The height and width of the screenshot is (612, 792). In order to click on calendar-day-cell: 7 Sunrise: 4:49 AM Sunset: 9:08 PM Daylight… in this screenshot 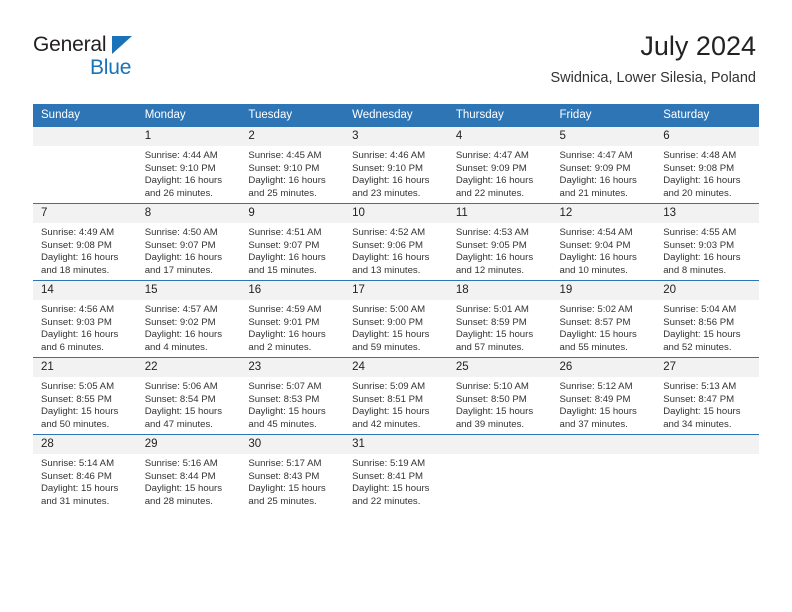, I will do `click(85, 242)`.